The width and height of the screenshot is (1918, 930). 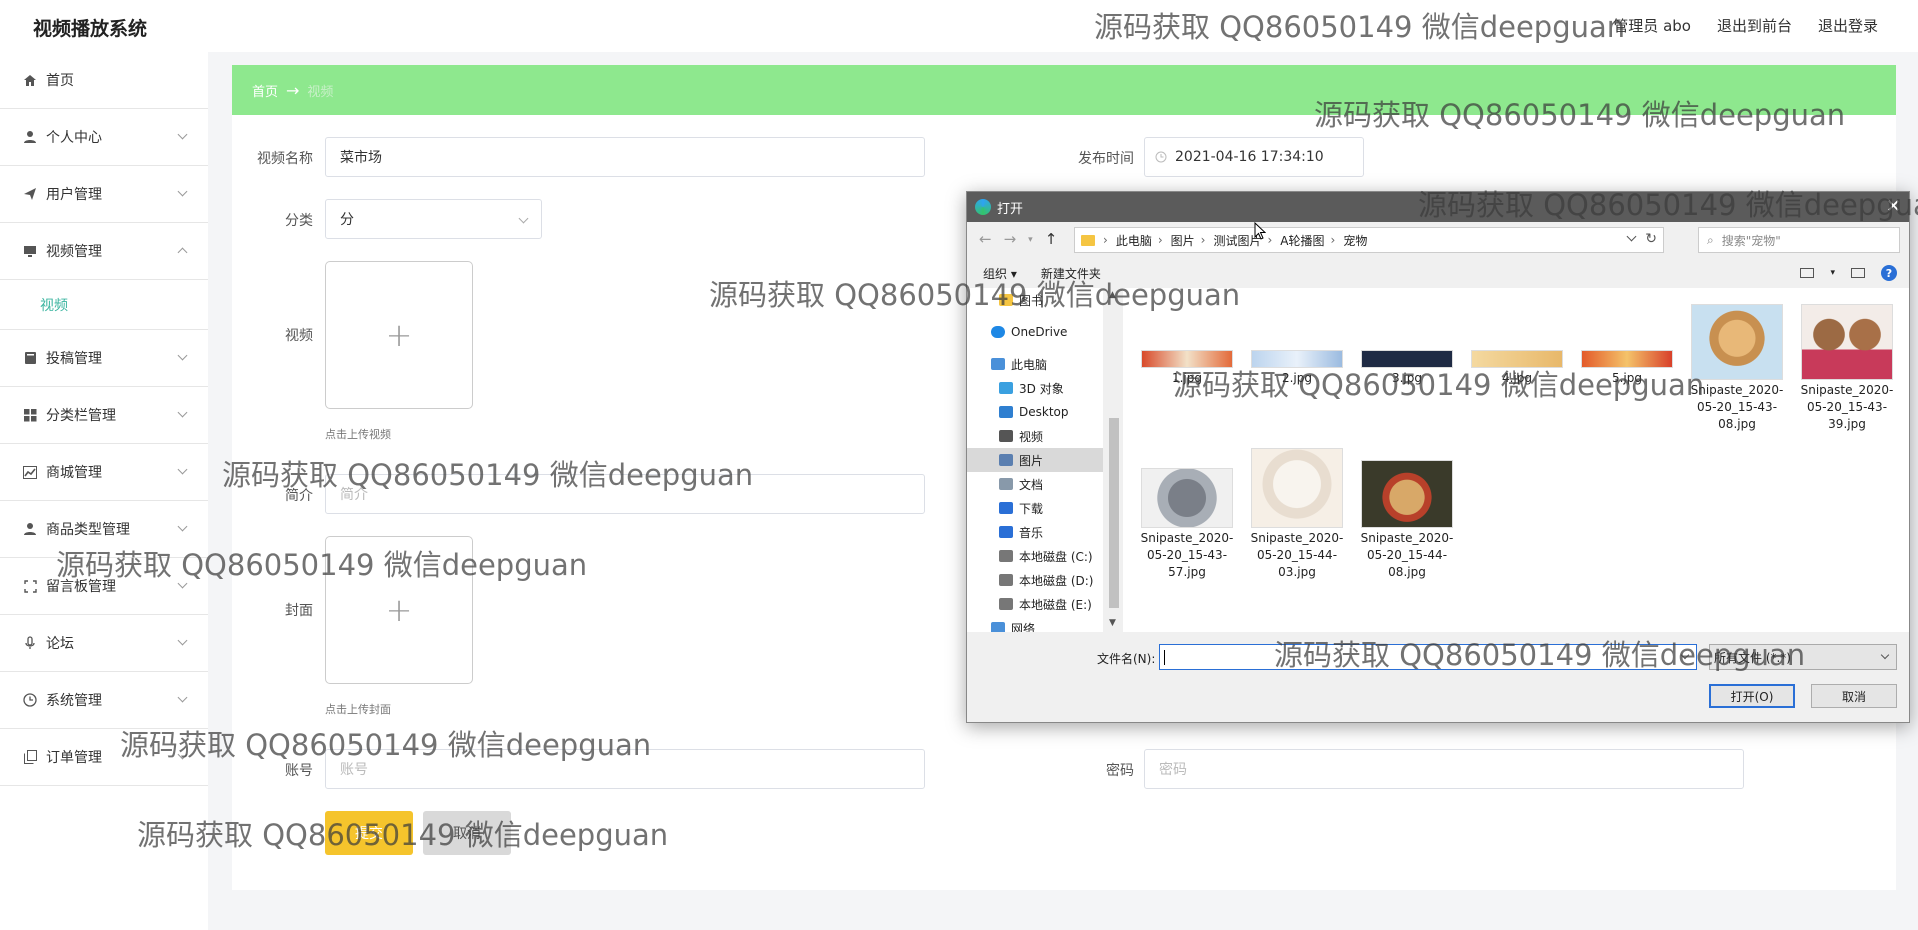 What do you see at coordinates (1848, 25) in the screenshot?
I see `logout-link: 退出登录` at bounding box center [1848, 25].